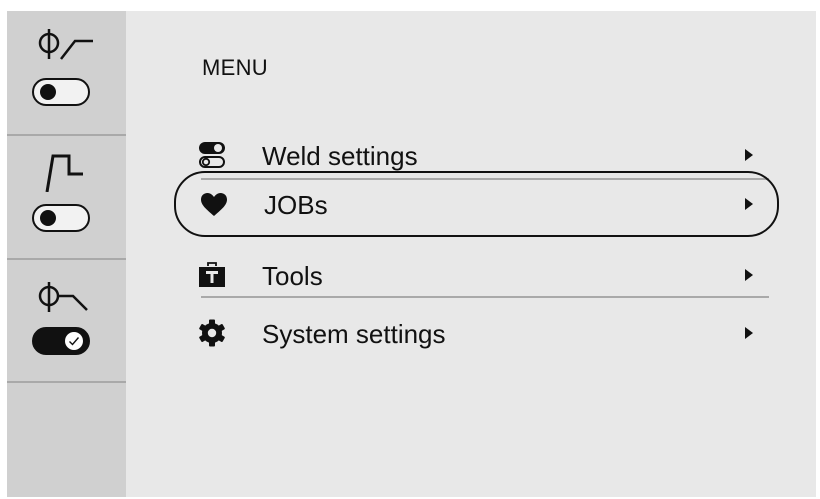 Image resolution: width=820 pixels, height=499 pixels. What do you see at coordinates (64, 173) in the screenshot?
I see `pulse-curve-icon` at bounding box center [64, 173].